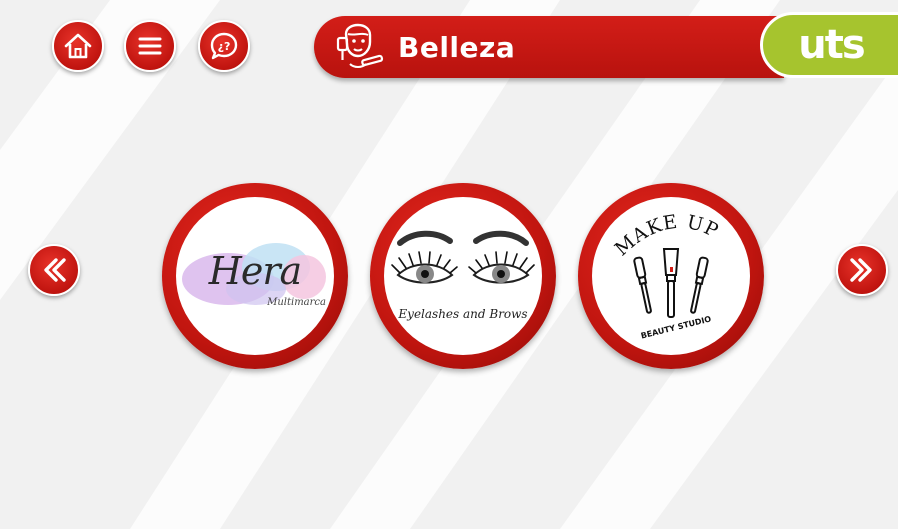 This screenshot has height=529, width=898. I want to click on store-name-hera: Hera, so click(255, 271).